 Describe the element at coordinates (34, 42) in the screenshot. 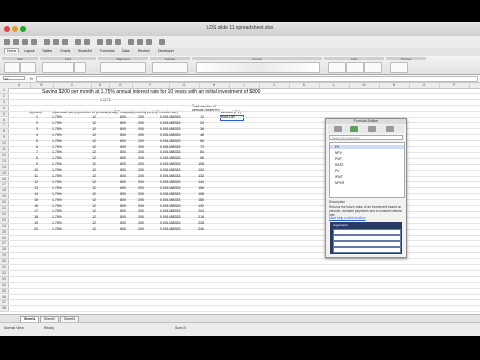

I see `print-icon` at that location.